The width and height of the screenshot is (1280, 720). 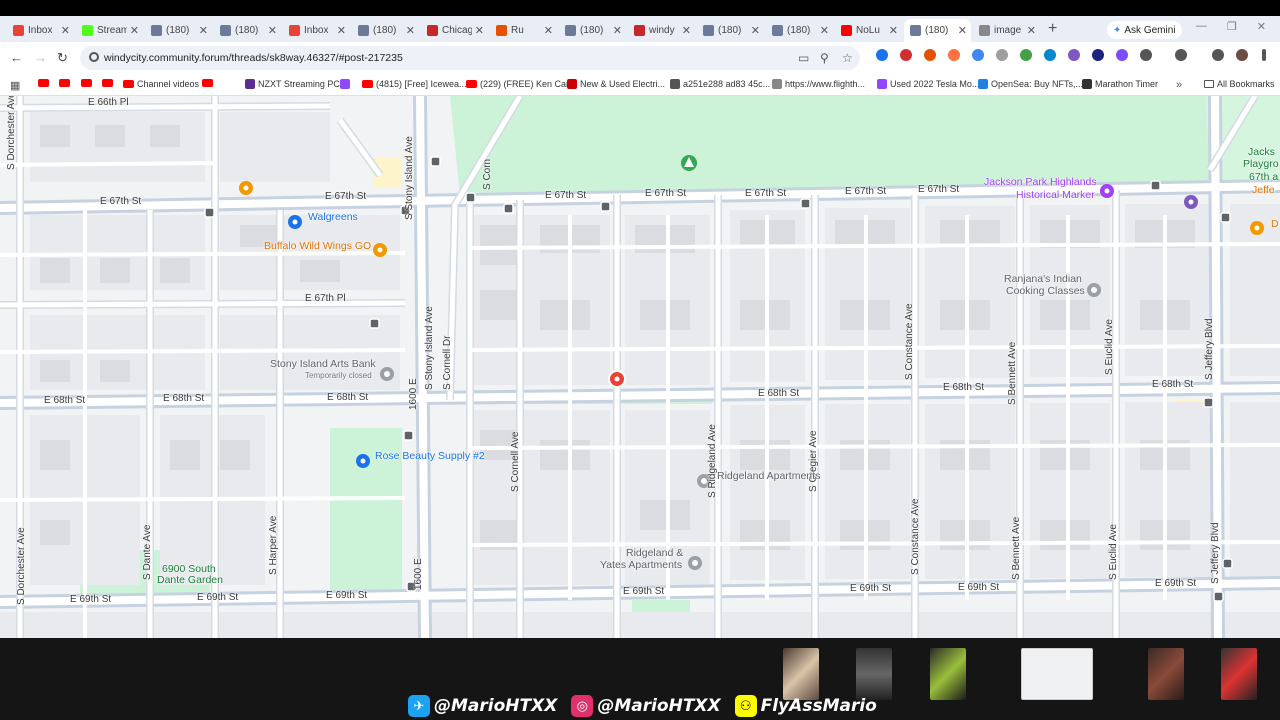 I want to click on site-info-icon, so click(x=94, y=57).